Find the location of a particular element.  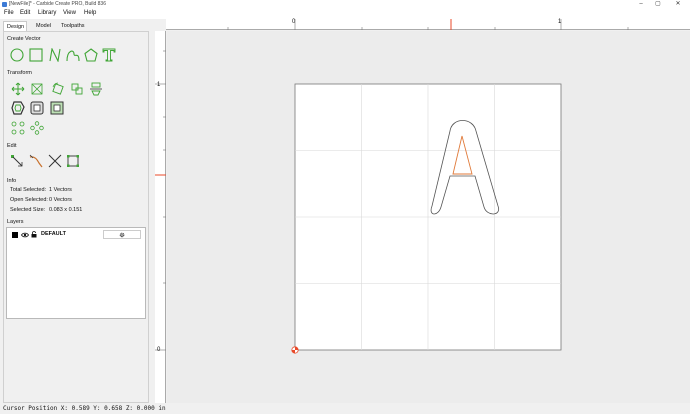

eye-icon is located at coordinates (25, 235).